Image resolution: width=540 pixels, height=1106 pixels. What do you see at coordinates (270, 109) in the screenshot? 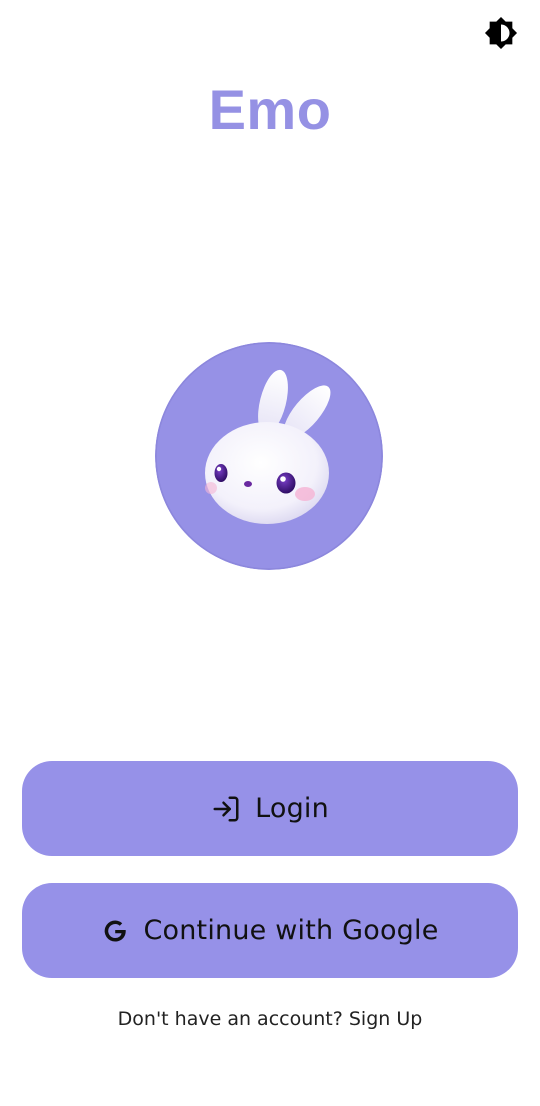
I see `app-title: Emo` at bounding box center [270, 109].